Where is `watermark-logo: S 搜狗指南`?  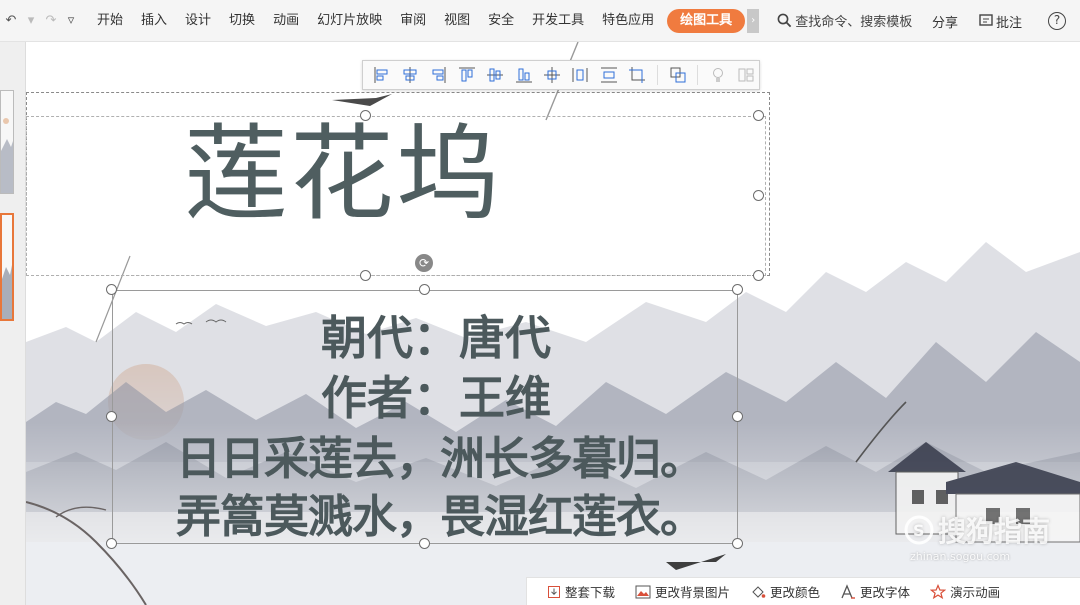
watermark-logo: S 搜狗指南 is located at coordinates (977, 530).